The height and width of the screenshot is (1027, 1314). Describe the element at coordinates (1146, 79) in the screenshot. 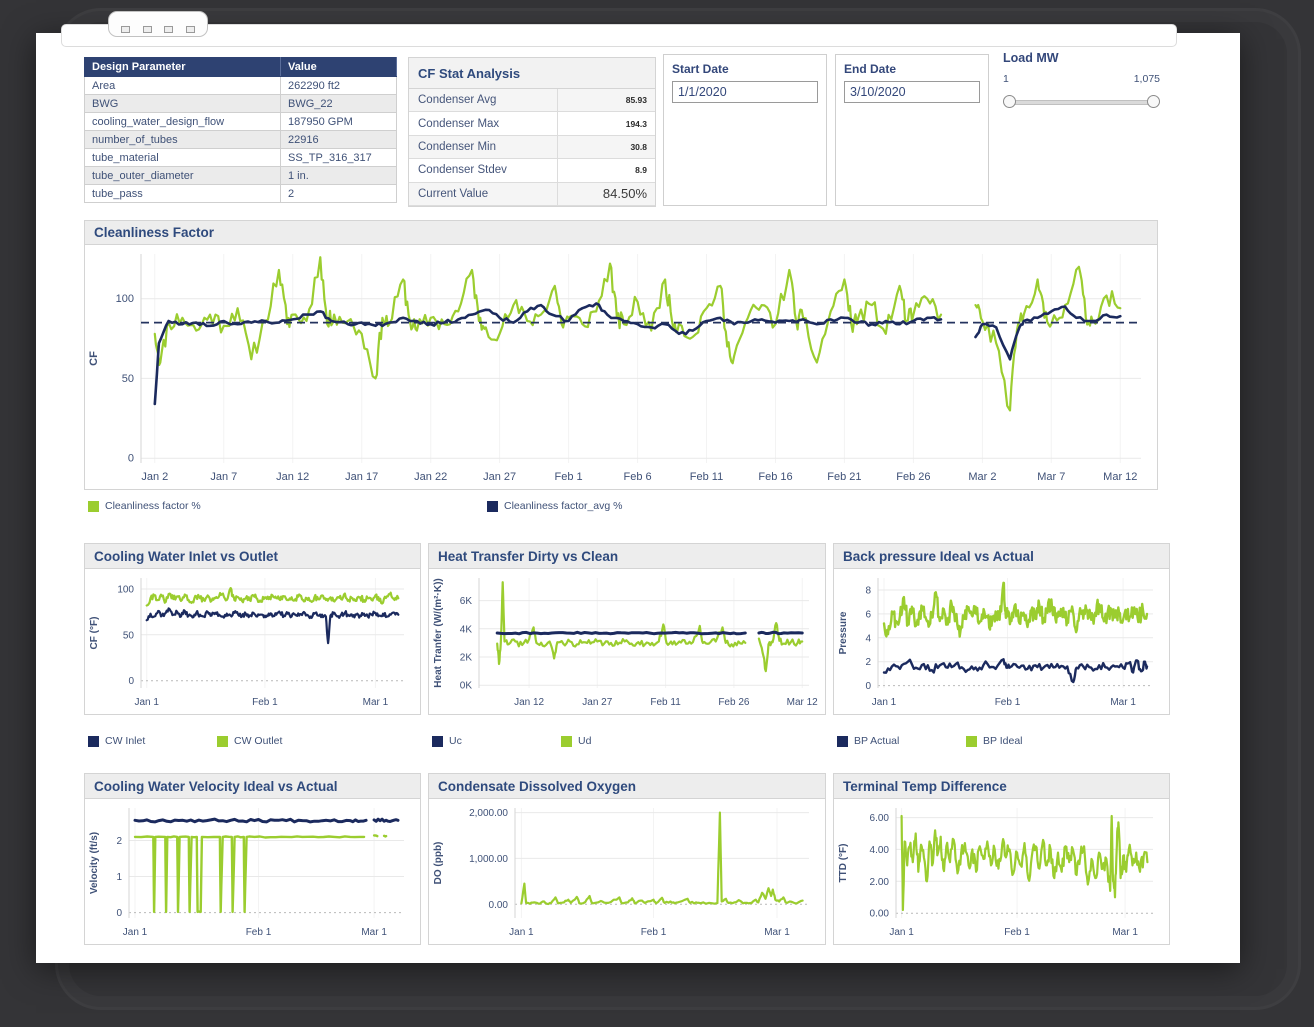

I see `load-mw-max: 1,075` at that location.